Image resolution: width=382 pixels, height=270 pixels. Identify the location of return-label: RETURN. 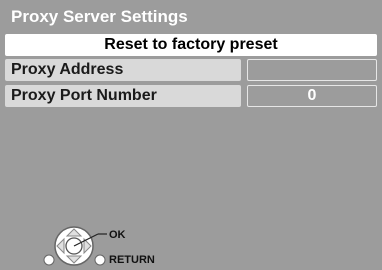
(132, 260).